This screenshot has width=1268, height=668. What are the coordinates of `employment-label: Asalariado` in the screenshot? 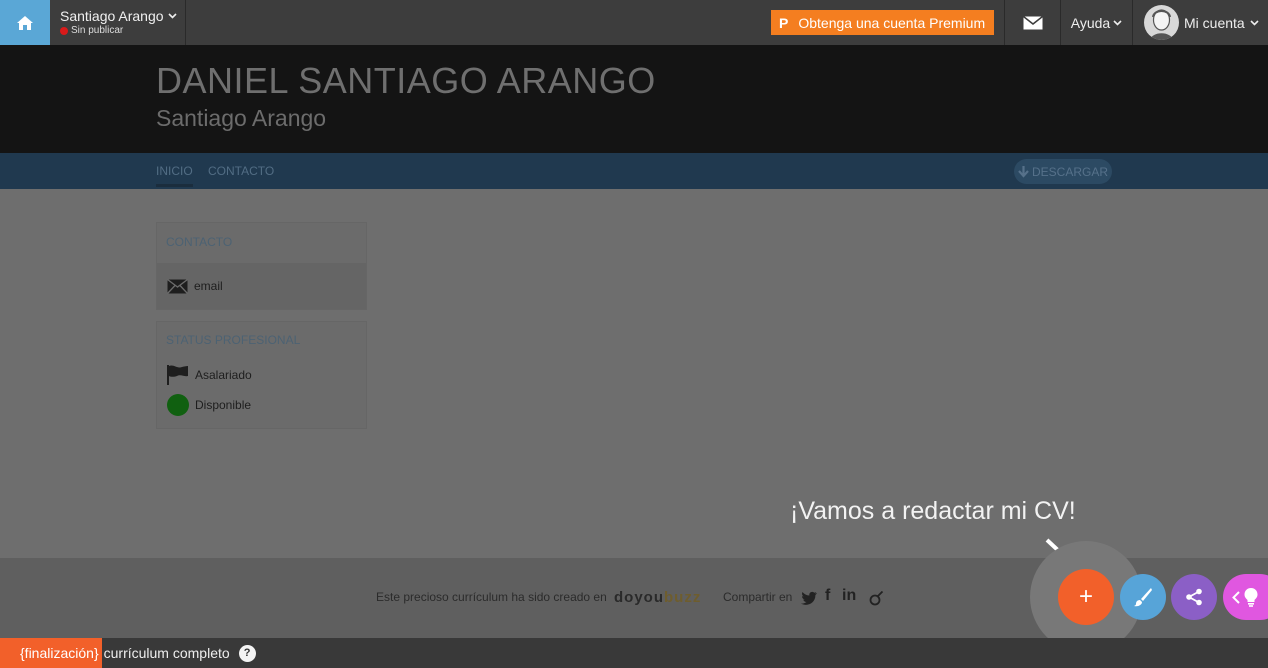 It's located at (223, 375).